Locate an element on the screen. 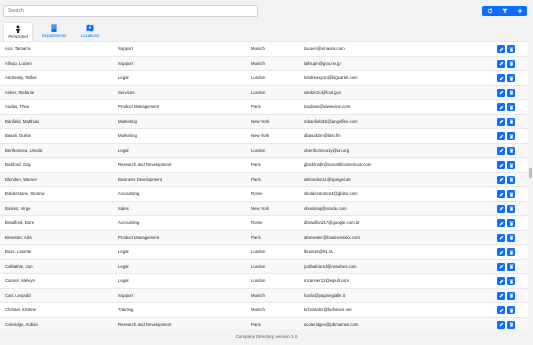 This screenshot has height=345, width=533. row-department: Services is located at coordinates (126, 92).